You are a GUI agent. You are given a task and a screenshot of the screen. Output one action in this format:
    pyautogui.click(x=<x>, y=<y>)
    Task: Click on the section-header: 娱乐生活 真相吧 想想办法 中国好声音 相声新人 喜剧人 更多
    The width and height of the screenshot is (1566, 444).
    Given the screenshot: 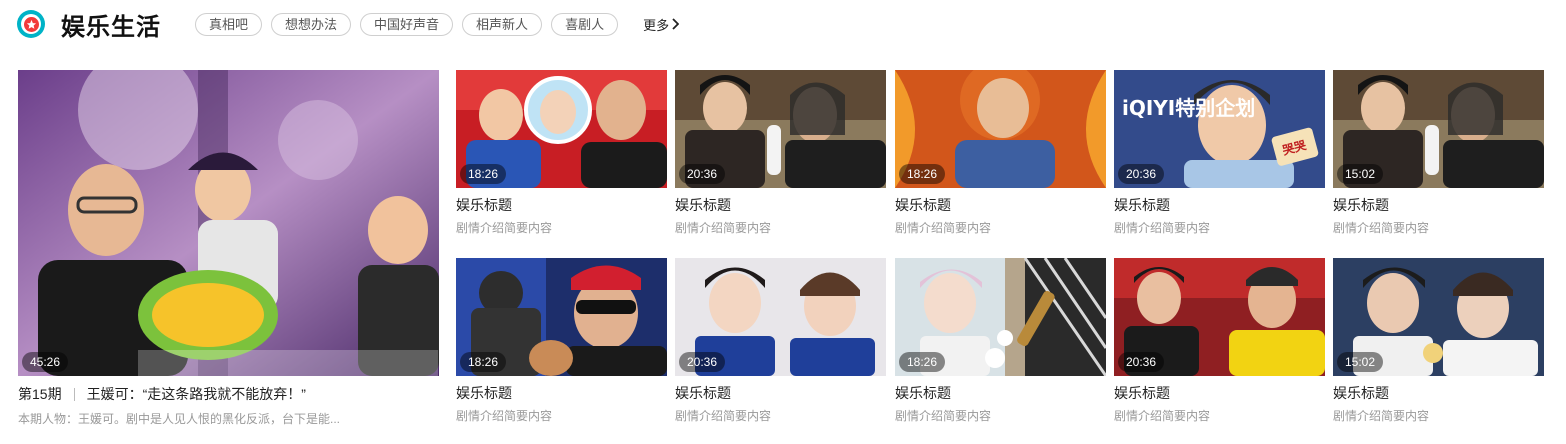 What is the action you would take?
    pyautogui.click(x=348, y=24)
    